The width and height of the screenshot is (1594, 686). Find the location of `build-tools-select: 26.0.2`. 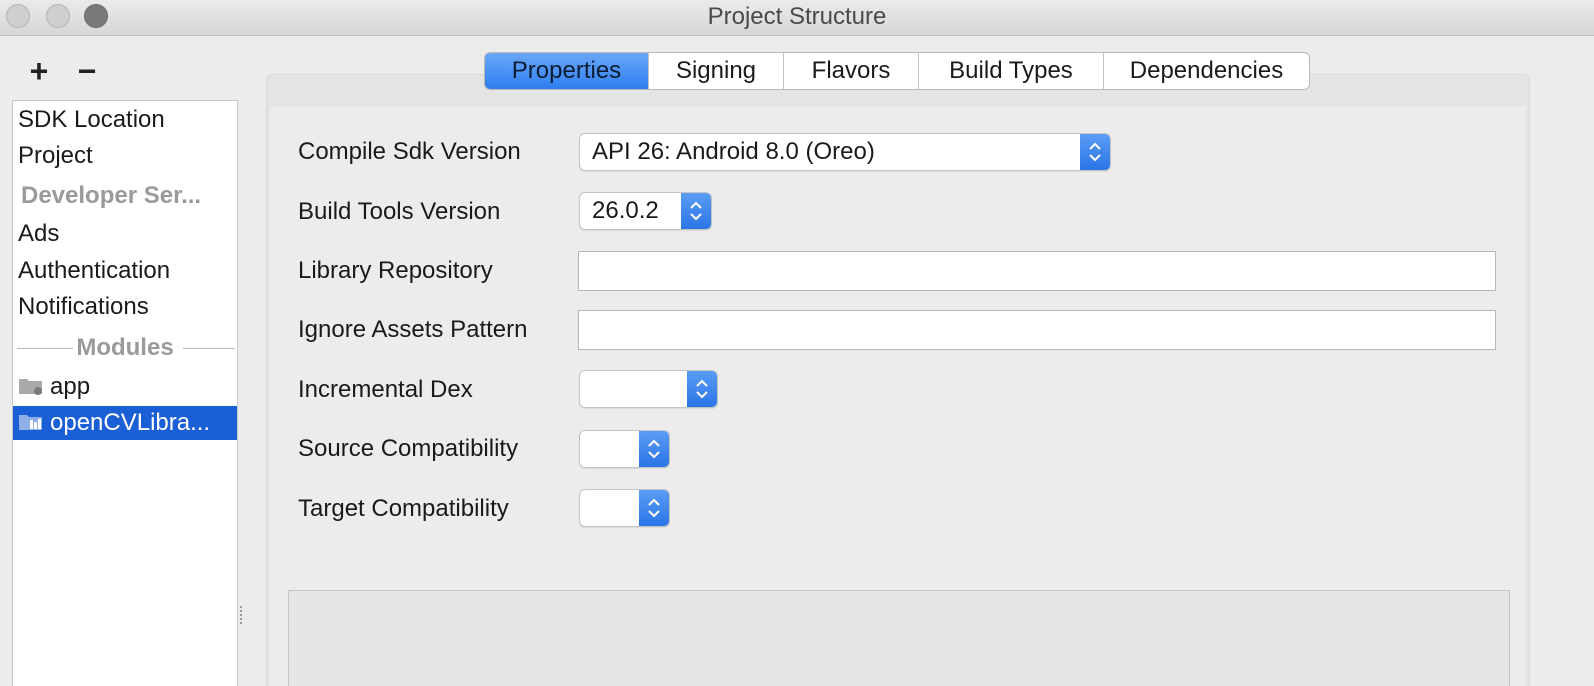

build-tools-select: 26.0.2 is located at coordinates (645, 211).